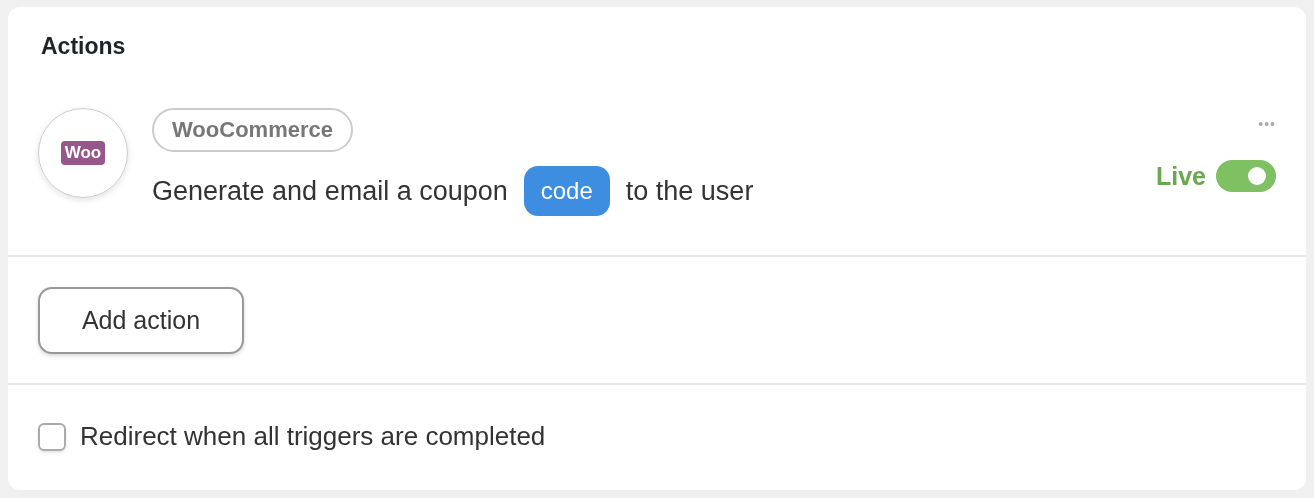 The image size is (1314, 498). Describe the element at coordinates (689, 191) in the screenshot. I see `action-description: to the user` at that location.